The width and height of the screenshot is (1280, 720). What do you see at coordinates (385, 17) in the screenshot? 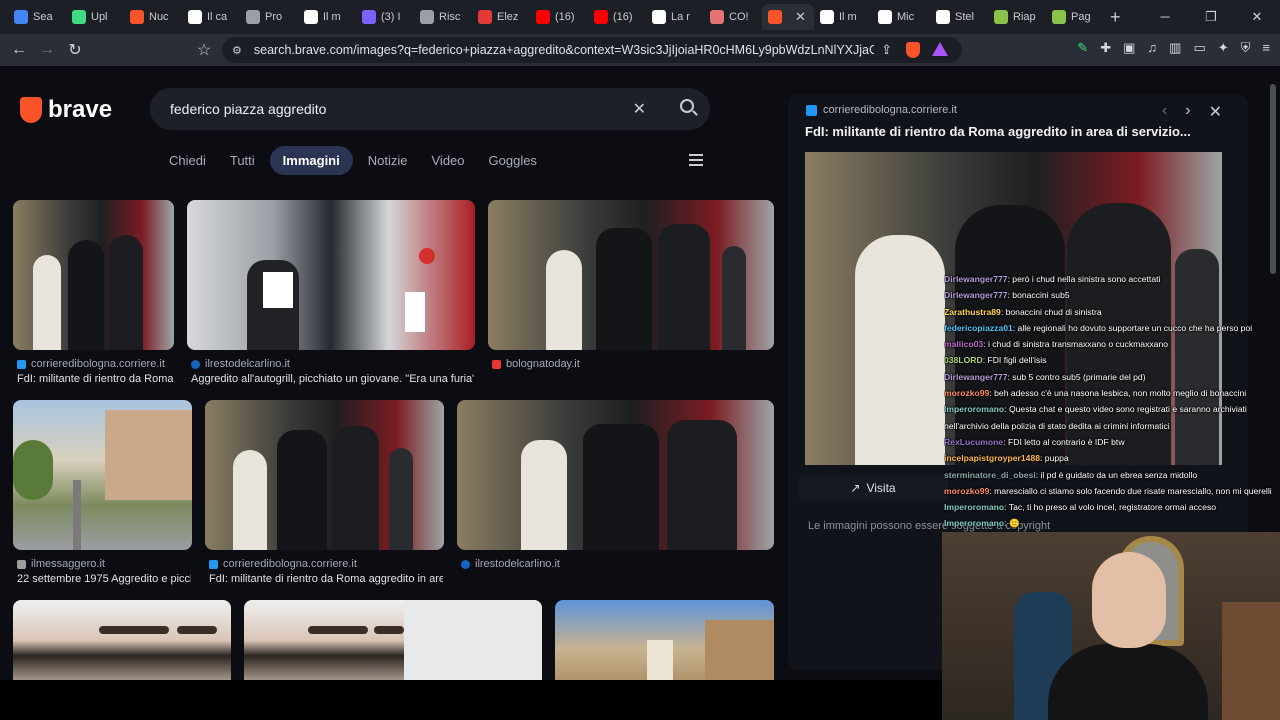
I see `browser-tab: (3) I` at bounding box center [385, 17].